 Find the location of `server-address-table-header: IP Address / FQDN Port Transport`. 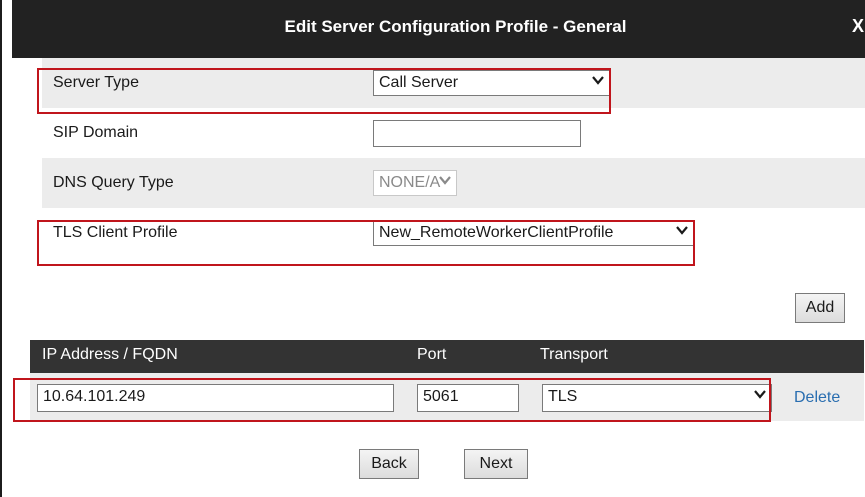

server-address-table-header: IP Address / FQDN Port Transport is located at coordinates (447, 356).